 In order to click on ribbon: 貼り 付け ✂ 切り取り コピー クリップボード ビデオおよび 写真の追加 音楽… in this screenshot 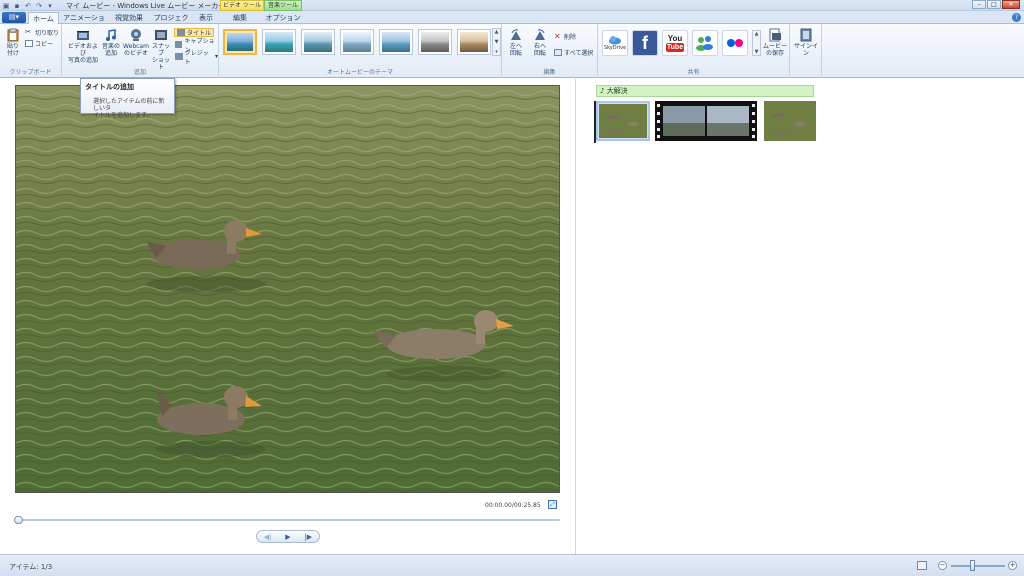, I will do `click(512, 51)`.